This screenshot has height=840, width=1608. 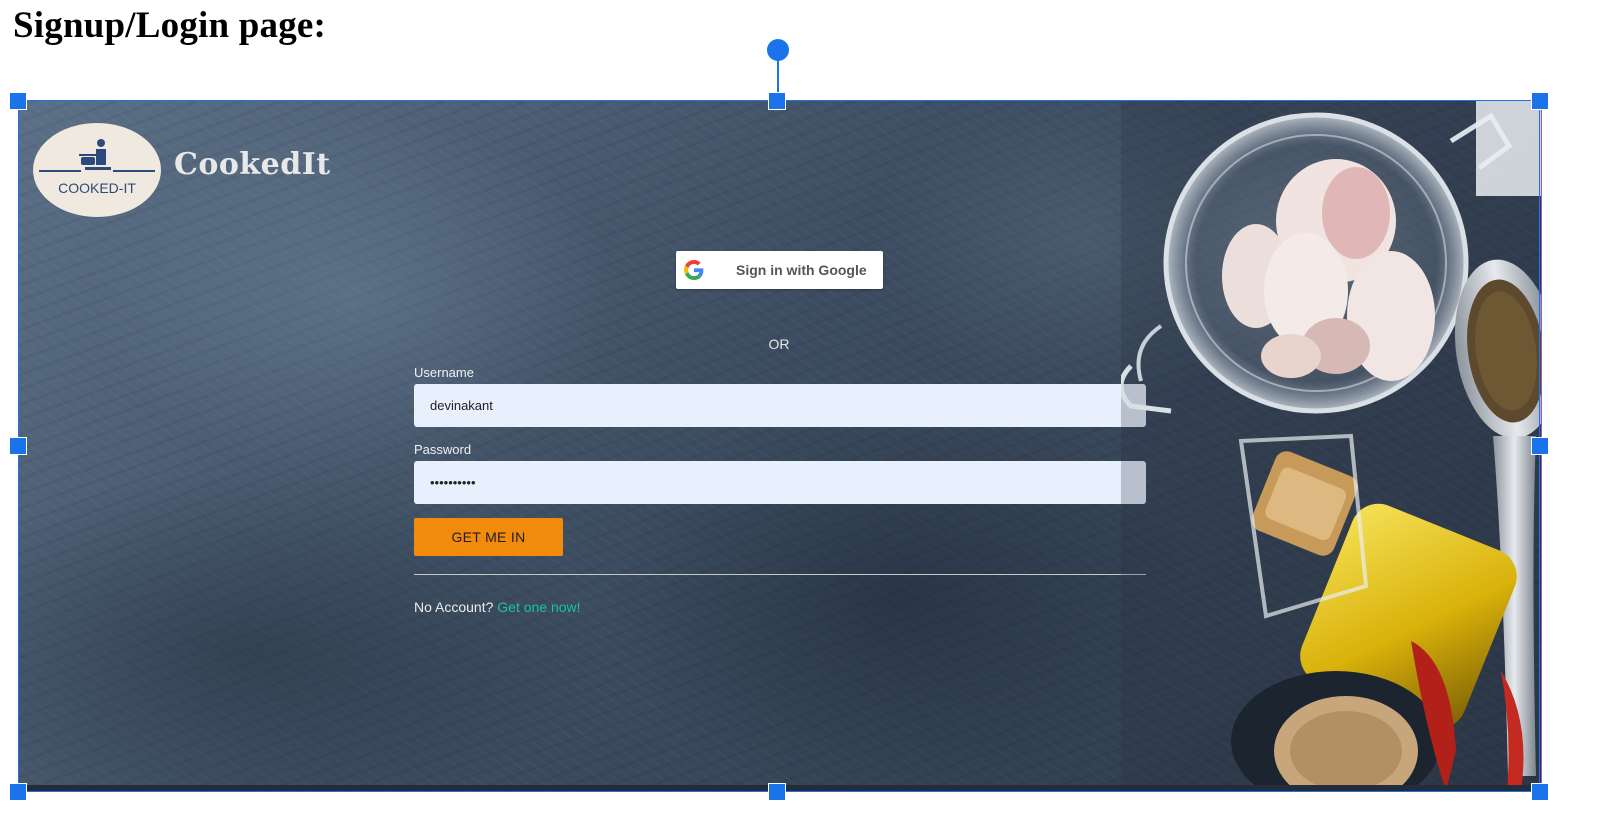 I want to click on username-label: Username, so click(x=444, y=372).